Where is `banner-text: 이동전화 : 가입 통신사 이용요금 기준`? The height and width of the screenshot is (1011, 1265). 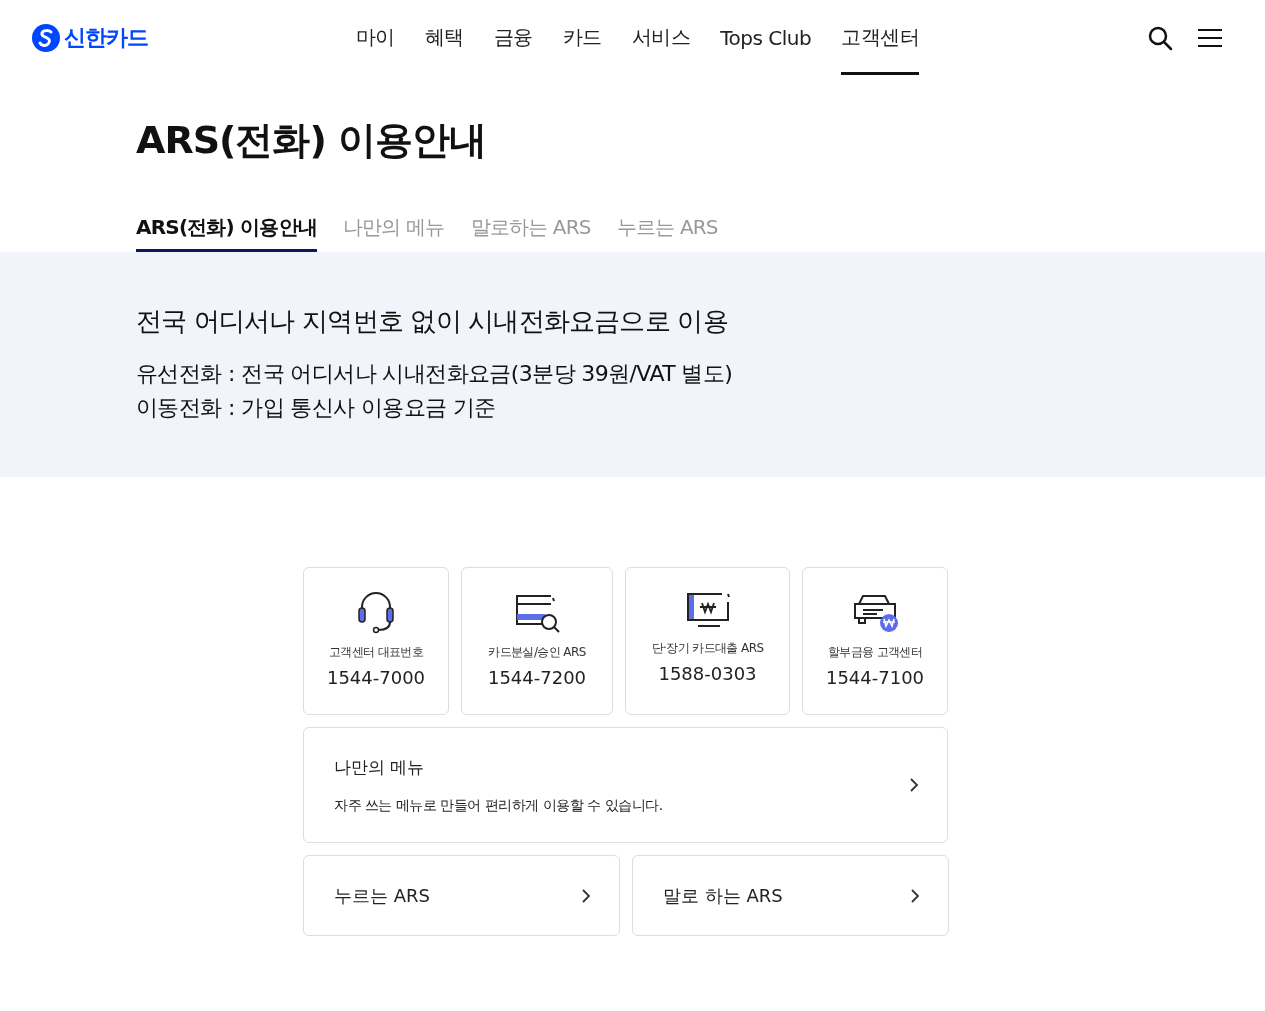 banner-text: 이동전화 : 가입 통신사 이용요금 기준 is located at coordinates (316, 408).